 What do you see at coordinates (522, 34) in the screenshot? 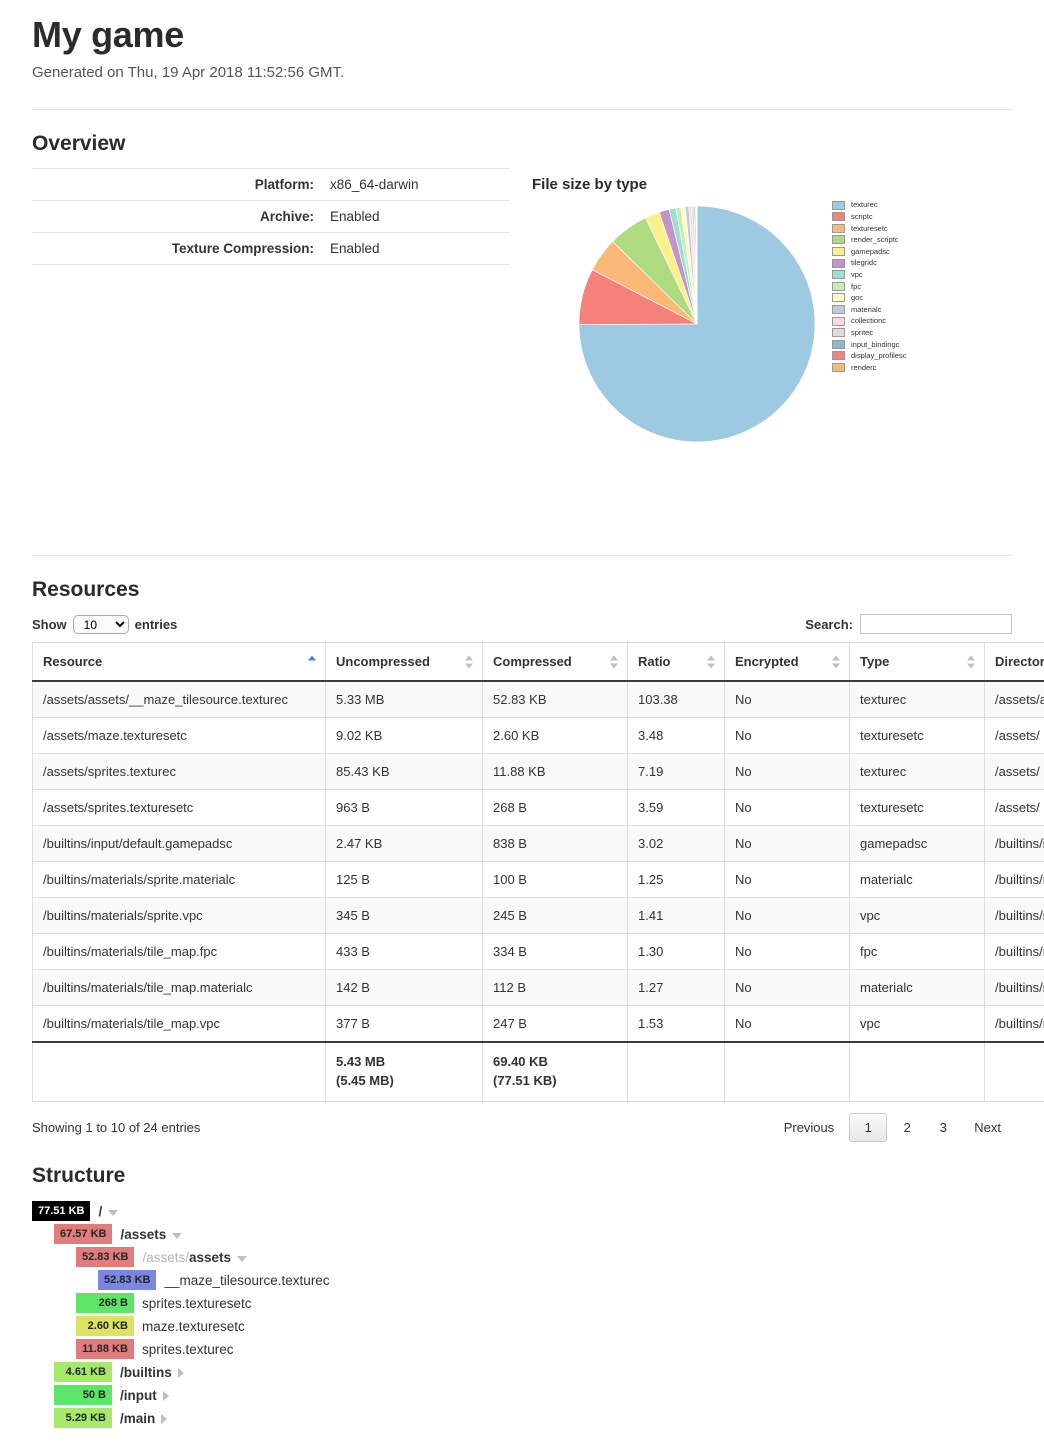
I see `page-title: My game` at bounding box center [522, 34].